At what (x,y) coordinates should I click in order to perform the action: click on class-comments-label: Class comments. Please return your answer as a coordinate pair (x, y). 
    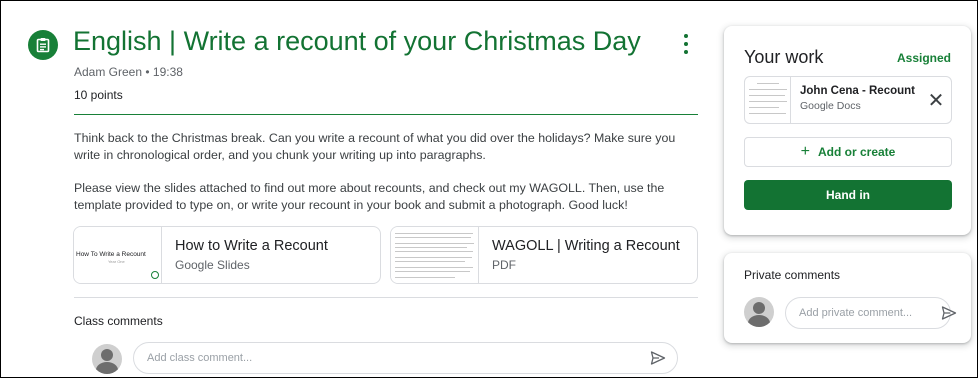
    Looking at the image, I should click on (118, 321).